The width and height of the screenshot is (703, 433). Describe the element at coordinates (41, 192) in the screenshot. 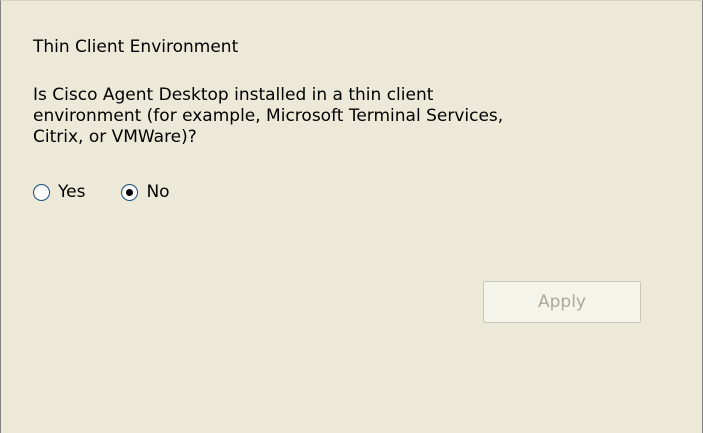

I see `radio-yes-button` at that location.